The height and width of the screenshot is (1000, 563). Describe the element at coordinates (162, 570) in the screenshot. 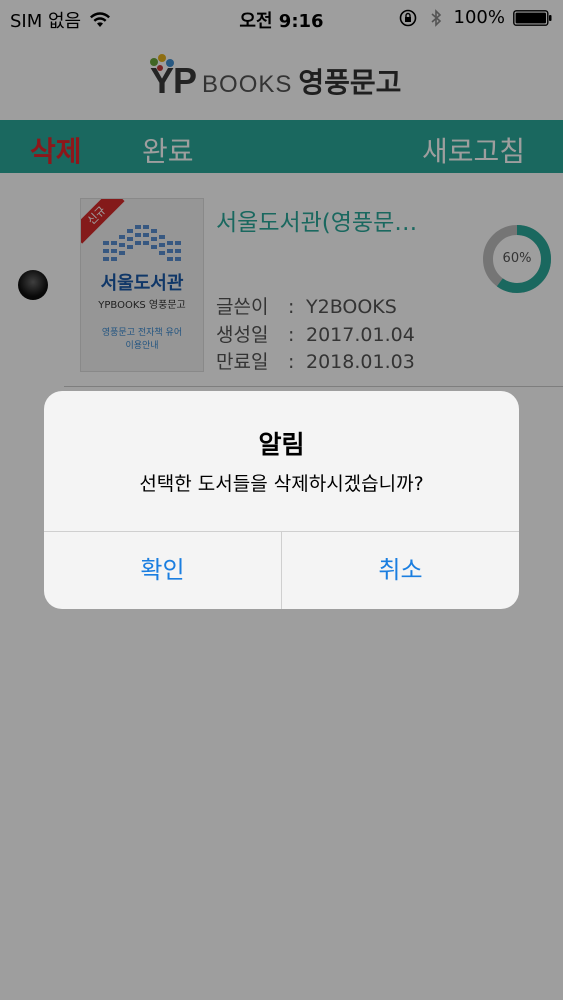

I see `confirm-button: 확인` at that location.